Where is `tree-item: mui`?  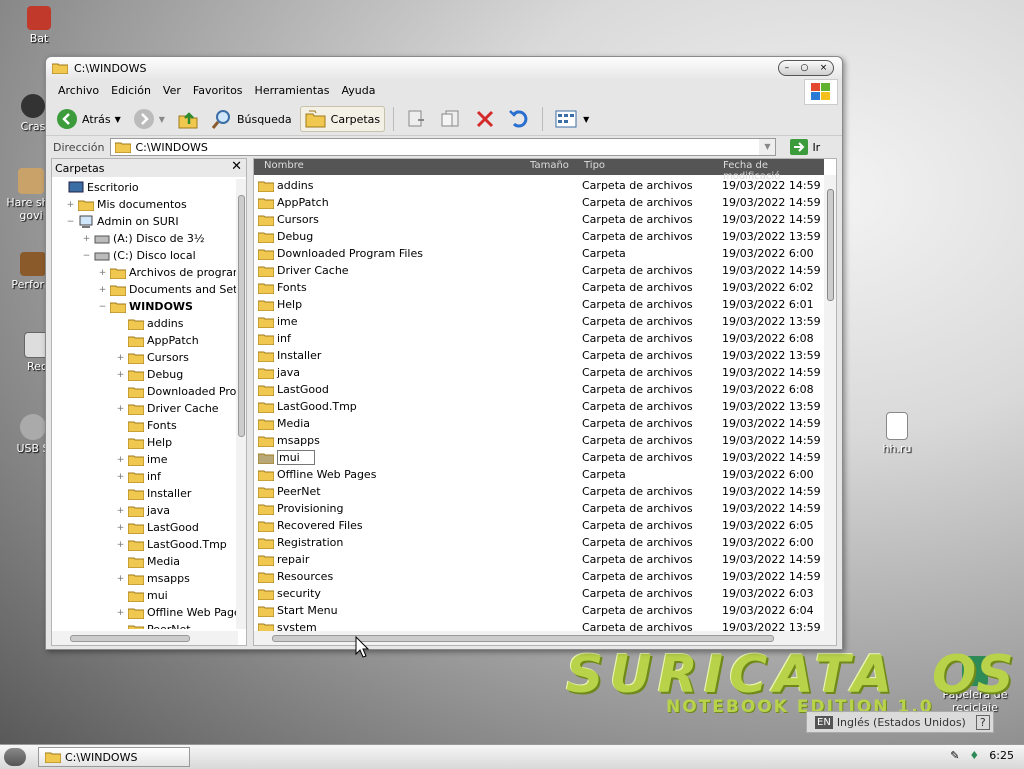
tree-item: mui is located at coordinates (142, 595).